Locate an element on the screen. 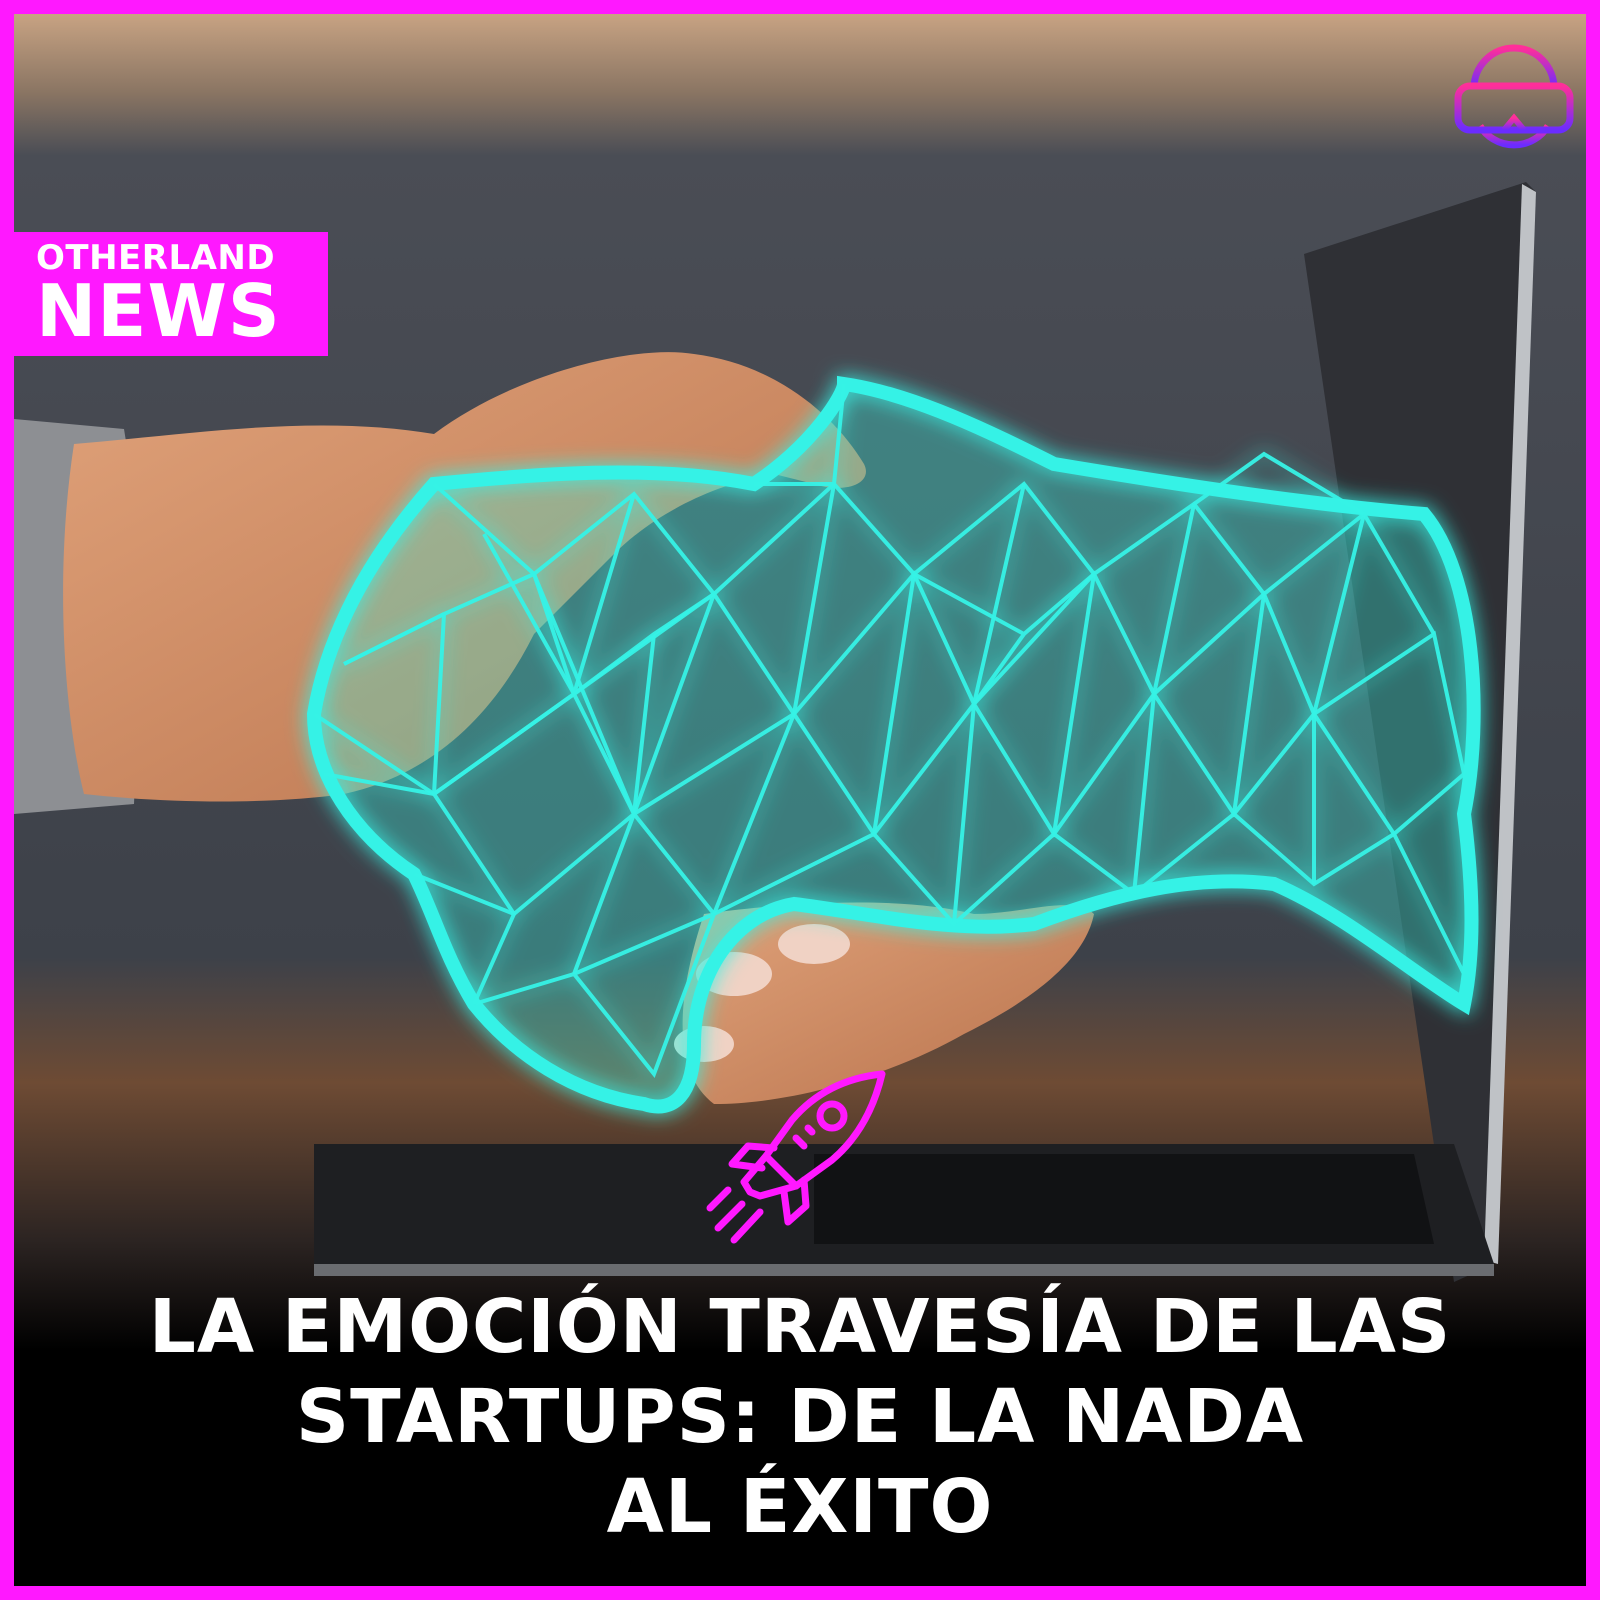  headline-line-2: STARTUPS: DE LA NADA is located at coordinates (800, 1417).